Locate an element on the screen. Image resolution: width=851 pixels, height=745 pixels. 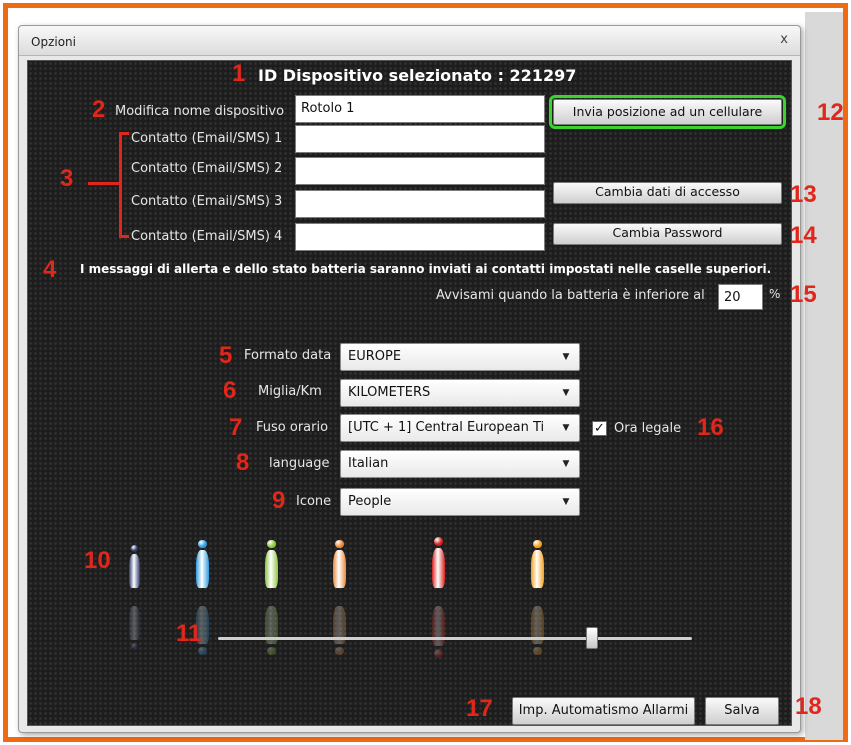
timezone-label: Fuso orario is located at coordinates (292, 427).